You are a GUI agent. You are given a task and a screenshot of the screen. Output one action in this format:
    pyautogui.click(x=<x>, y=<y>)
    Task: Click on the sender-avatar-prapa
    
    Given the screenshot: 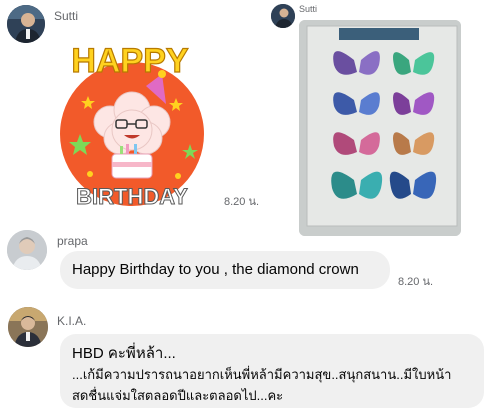 What is the action you would take?
    pyautogui.click(x=27, y=250)
    